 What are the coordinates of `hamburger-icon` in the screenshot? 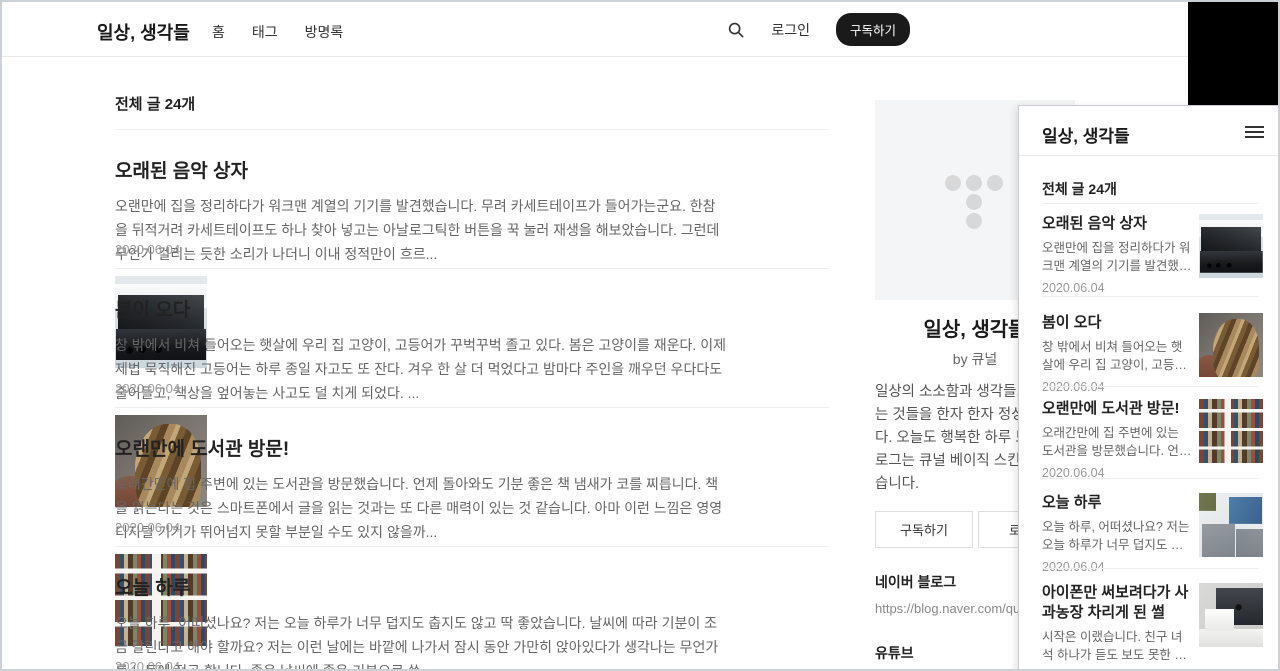 It's located at (1254, 132).